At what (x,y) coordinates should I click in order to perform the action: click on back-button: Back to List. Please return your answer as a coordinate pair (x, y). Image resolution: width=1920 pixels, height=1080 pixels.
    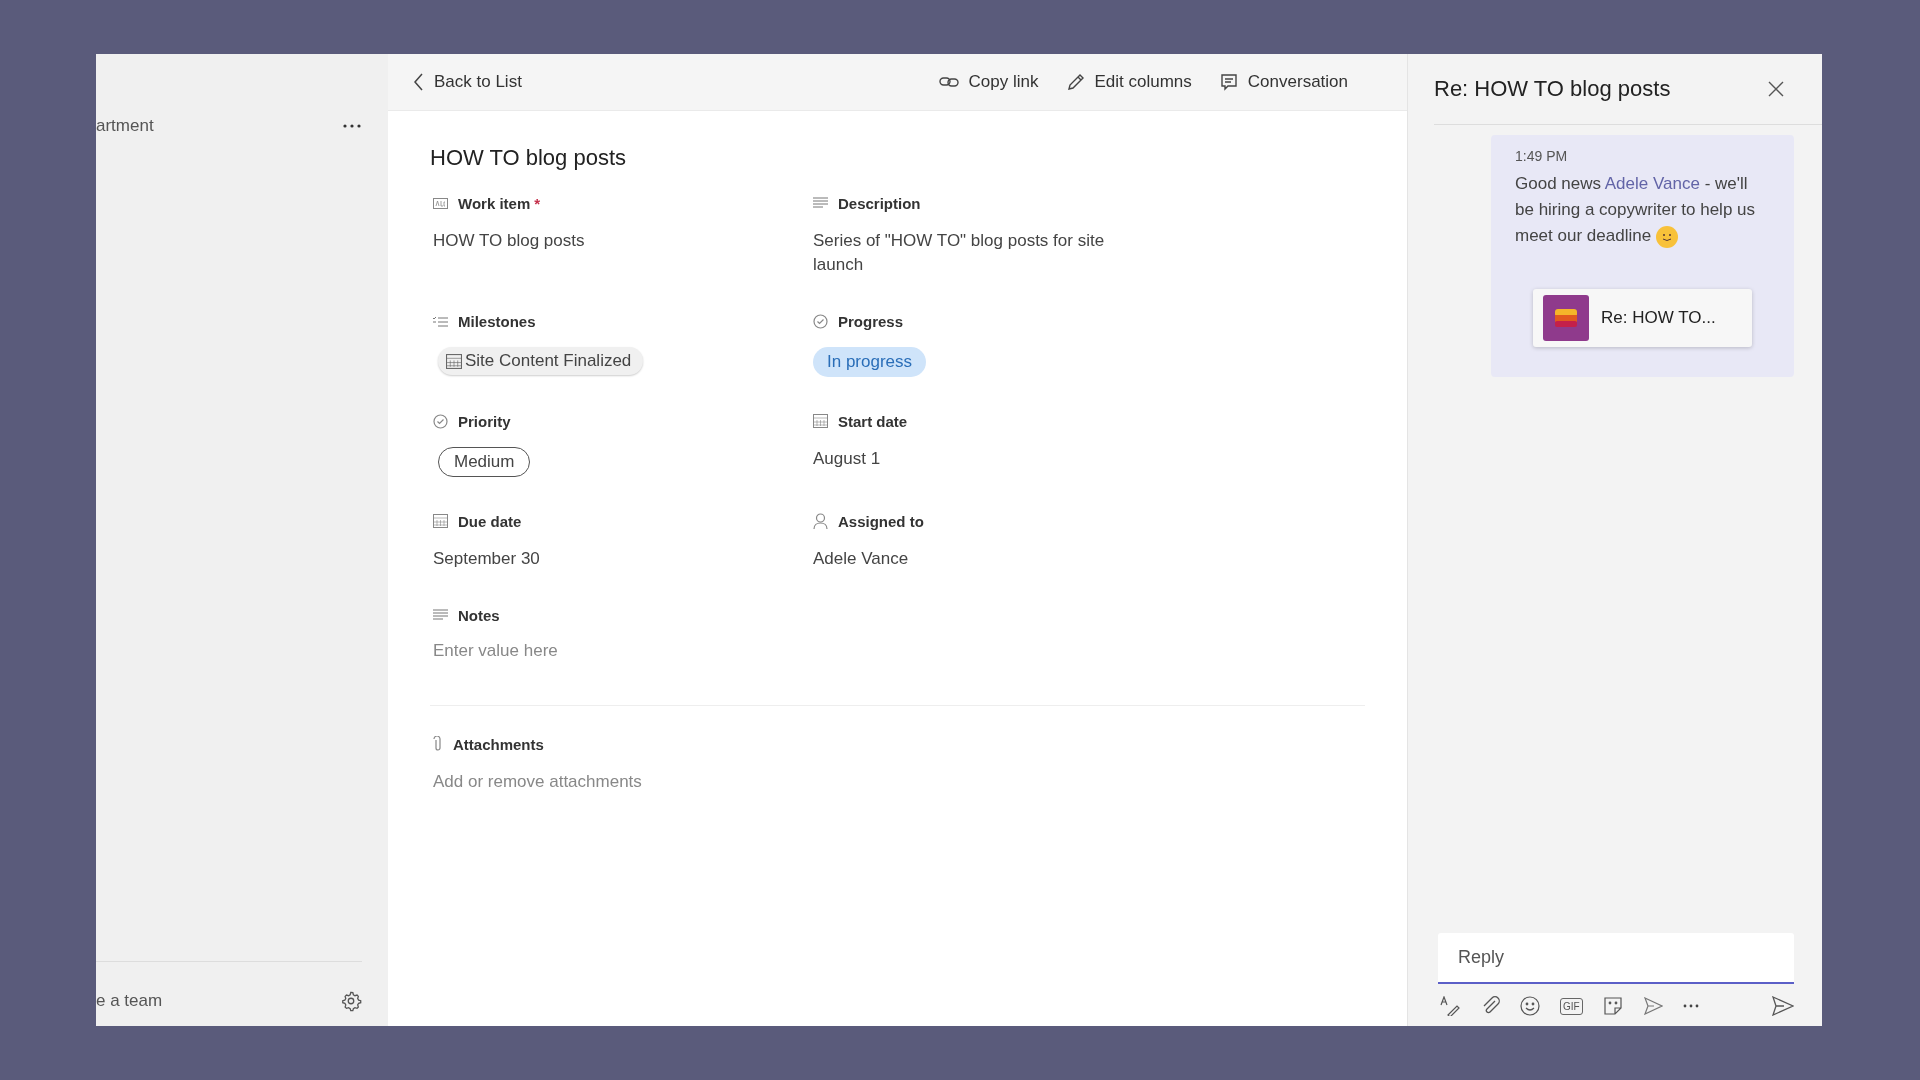
    Looking at the image, I should click on (468, 82).